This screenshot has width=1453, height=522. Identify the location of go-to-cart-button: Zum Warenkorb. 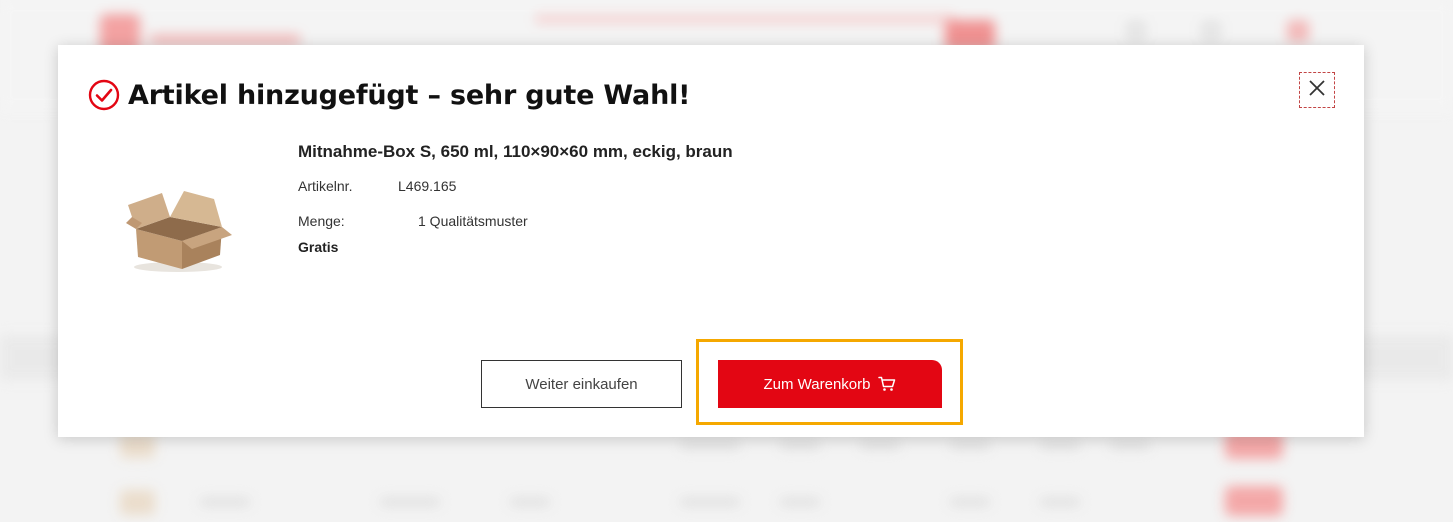
(830, 384).